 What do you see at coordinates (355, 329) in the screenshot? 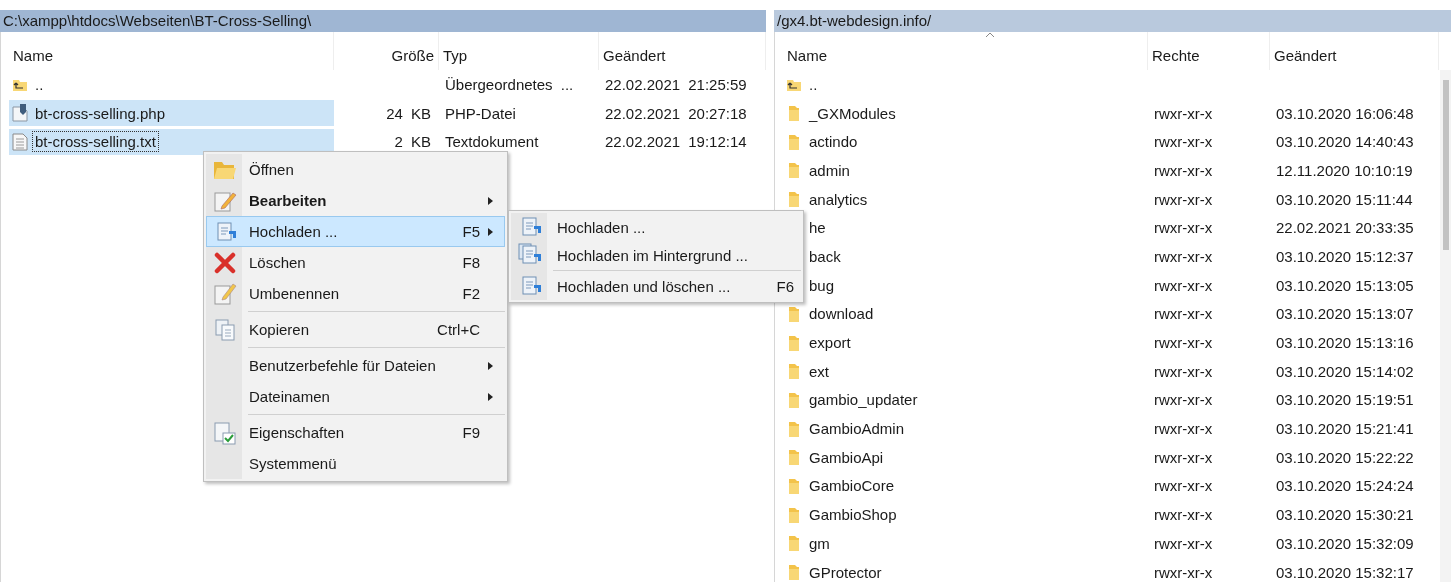
I see `menu-item: Kopieren Ctrl+C` at bounding box center [355, 329].